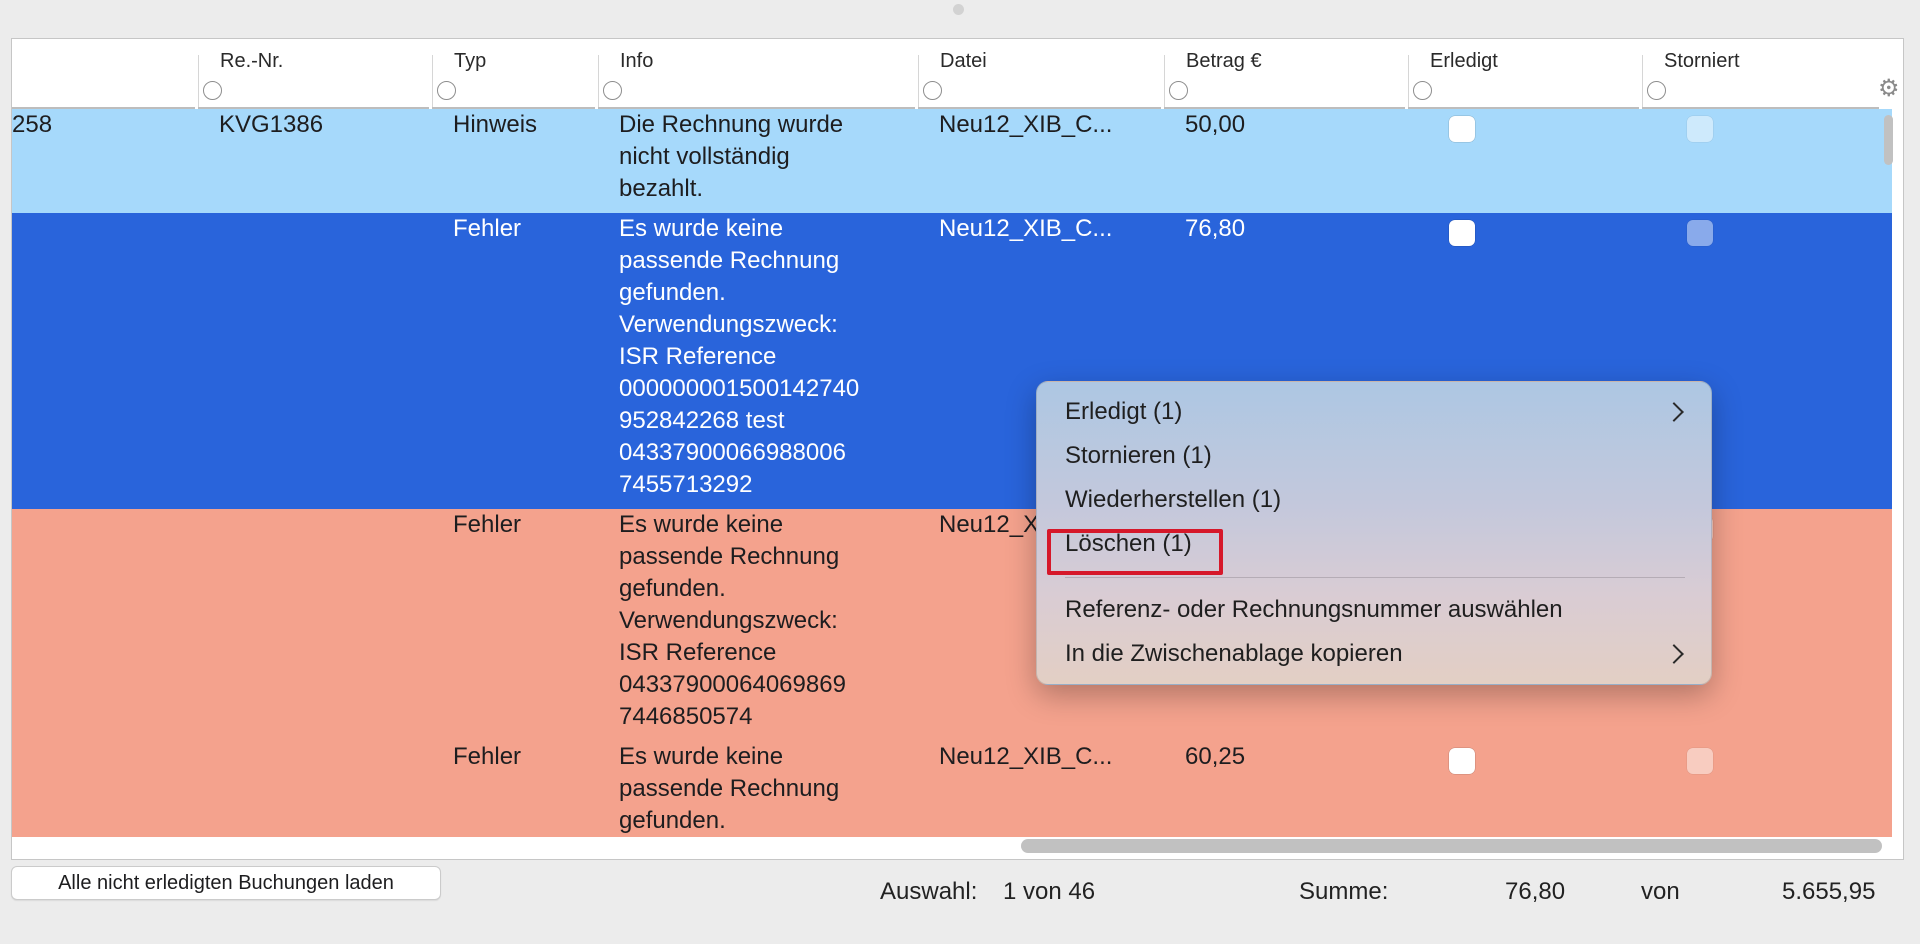 The width and height of the screenshot is (1920, 944). Describe the element at coordinates (963, 61) in the screenshot. I see `column-header-label: Datei` at that location.